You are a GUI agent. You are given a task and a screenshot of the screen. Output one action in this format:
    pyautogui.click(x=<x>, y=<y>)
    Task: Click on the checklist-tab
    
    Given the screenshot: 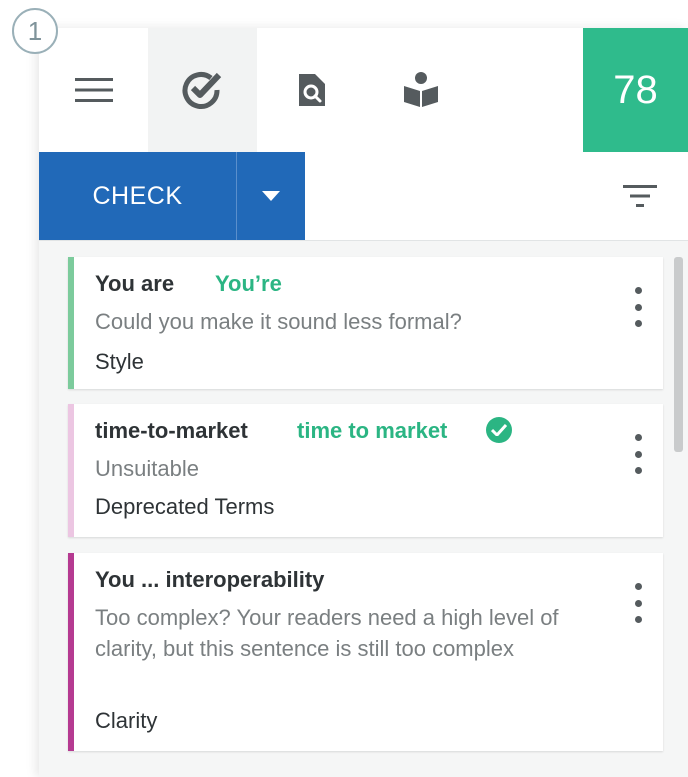 What is the action you would take?
    pyautogui.click(x=202, y=90)
    